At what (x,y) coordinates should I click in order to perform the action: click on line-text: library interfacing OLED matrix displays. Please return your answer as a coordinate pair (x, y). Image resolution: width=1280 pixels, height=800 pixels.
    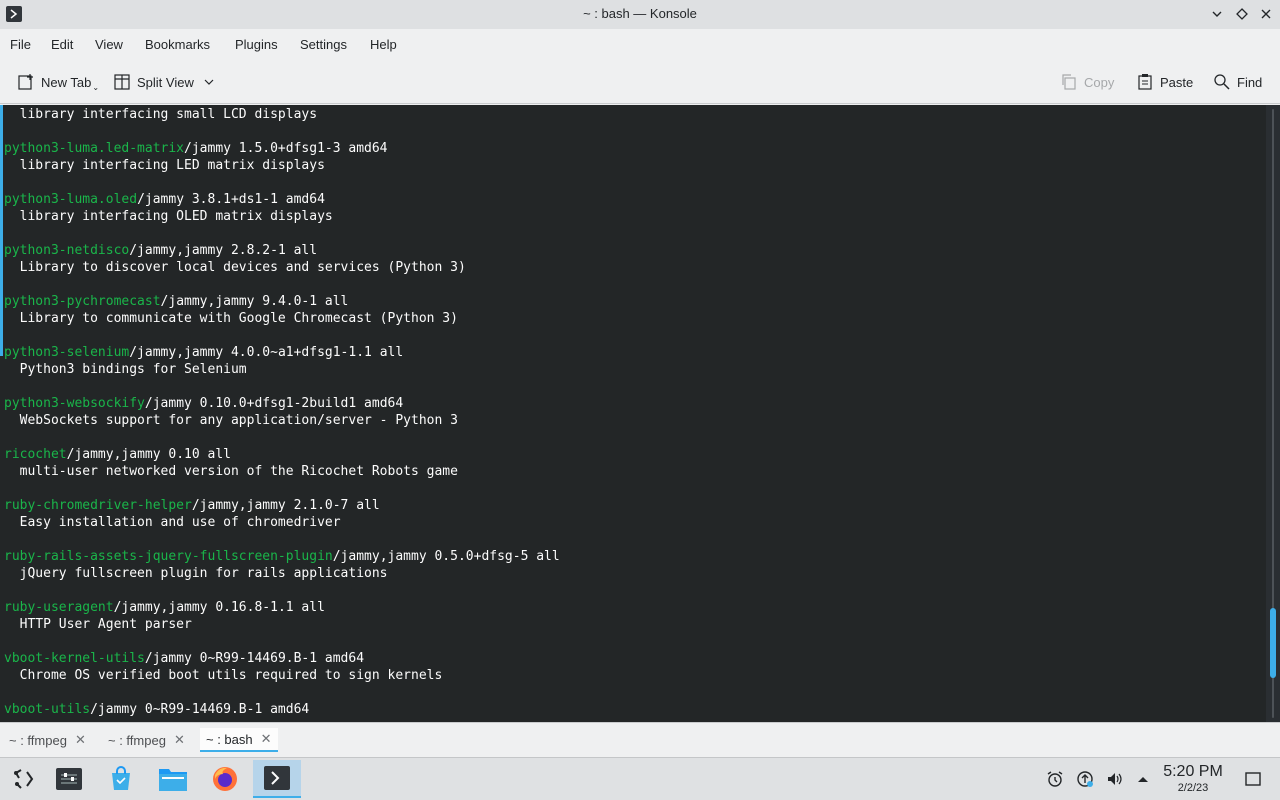
    Looking at the image, I should click on (168, 216).